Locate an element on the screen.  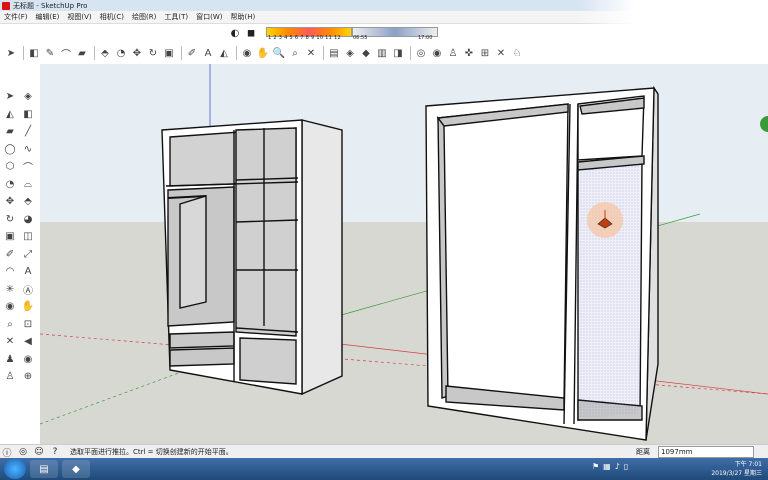
menu-draw: 绘图(R) is located at coordinates (144, 17).